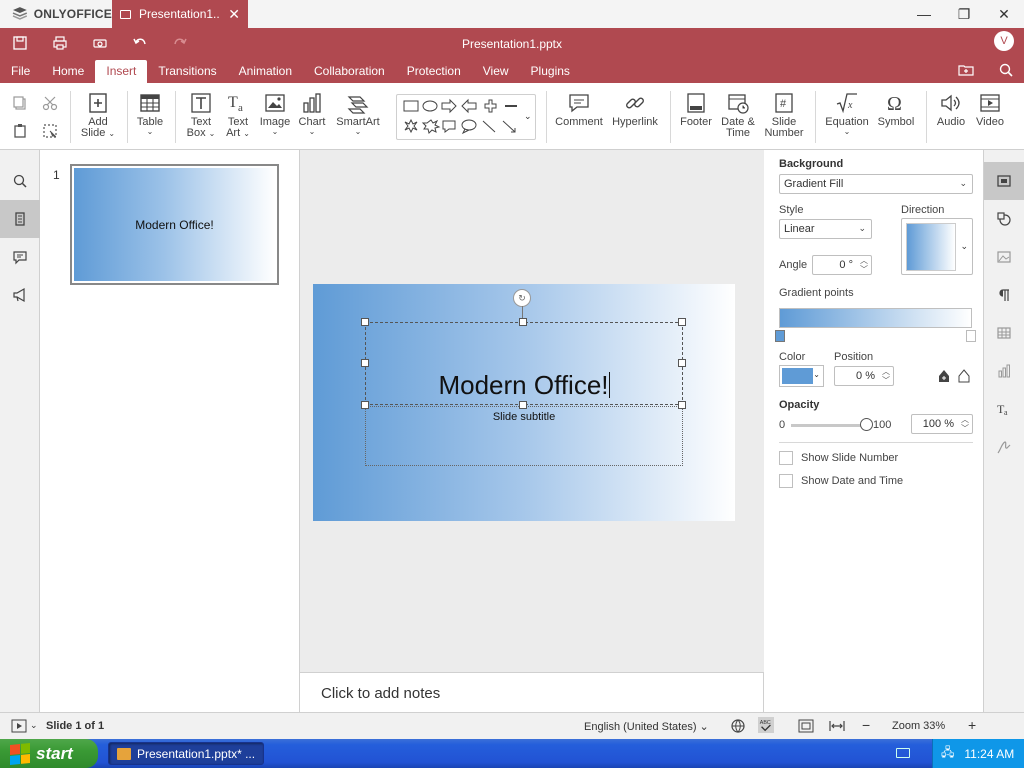 This screenshot has height=768, width=1024. I want to click on opacity-slider-track, so click(831, 425).